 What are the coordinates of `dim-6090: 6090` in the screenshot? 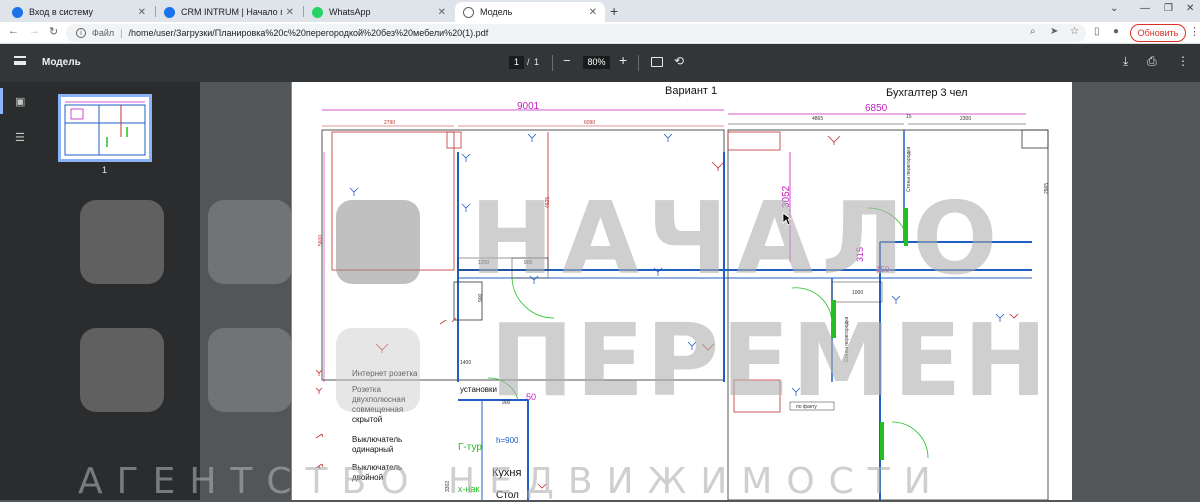 It's located at (589, 123).